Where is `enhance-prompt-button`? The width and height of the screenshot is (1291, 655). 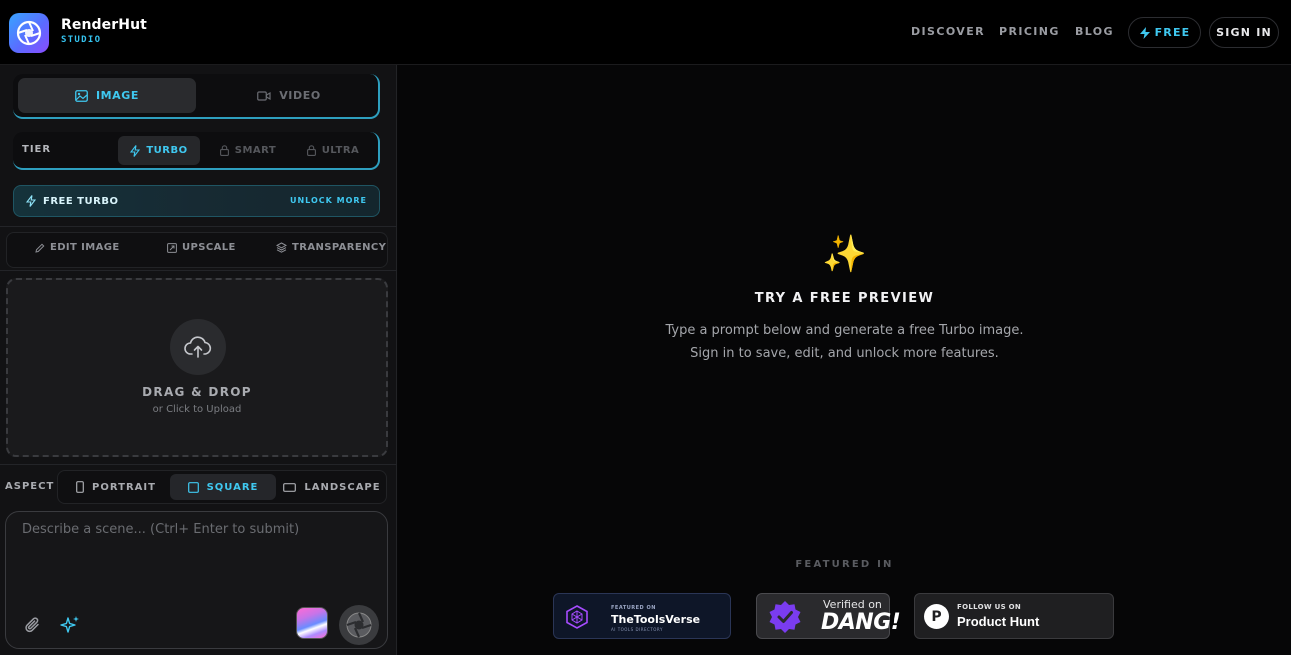 enhance-prompt-button is located at coordinates (70, 625).